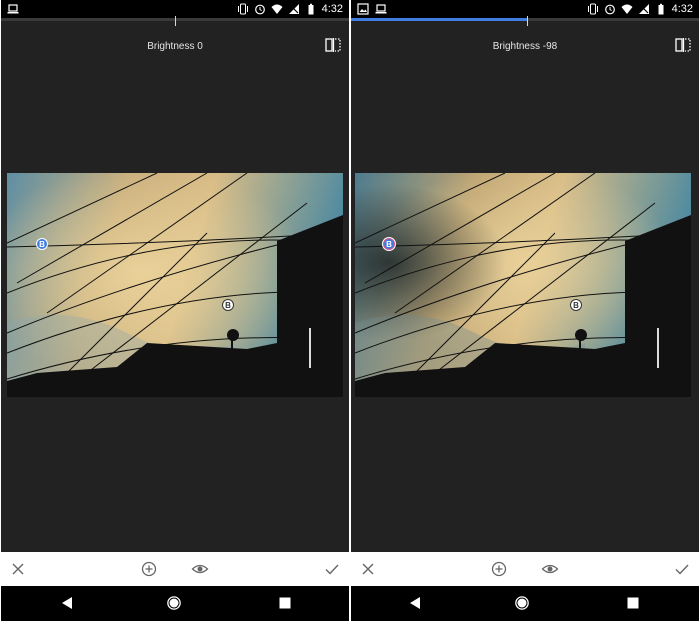 The image size is (700, 621). Describe the element at coordinates (175, 46) in the screenshot. I see `adjustment-title: Brightness 0` at that location.